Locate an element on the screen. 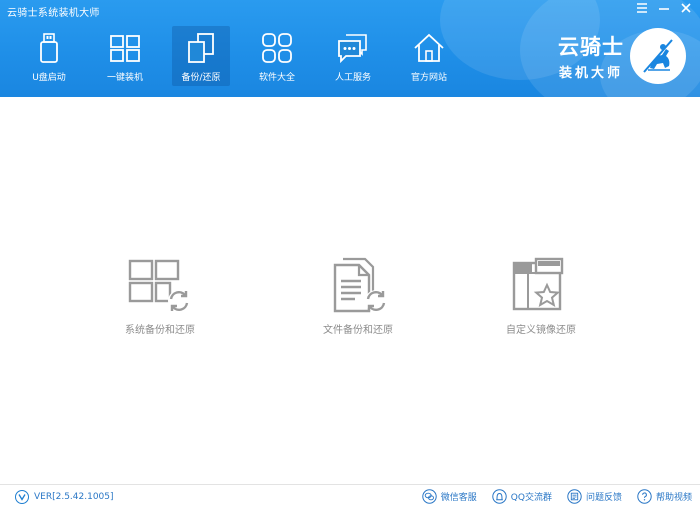 This screenshot has height=507, width=700. knight-logo-icon is located at coordinates (658, 56).